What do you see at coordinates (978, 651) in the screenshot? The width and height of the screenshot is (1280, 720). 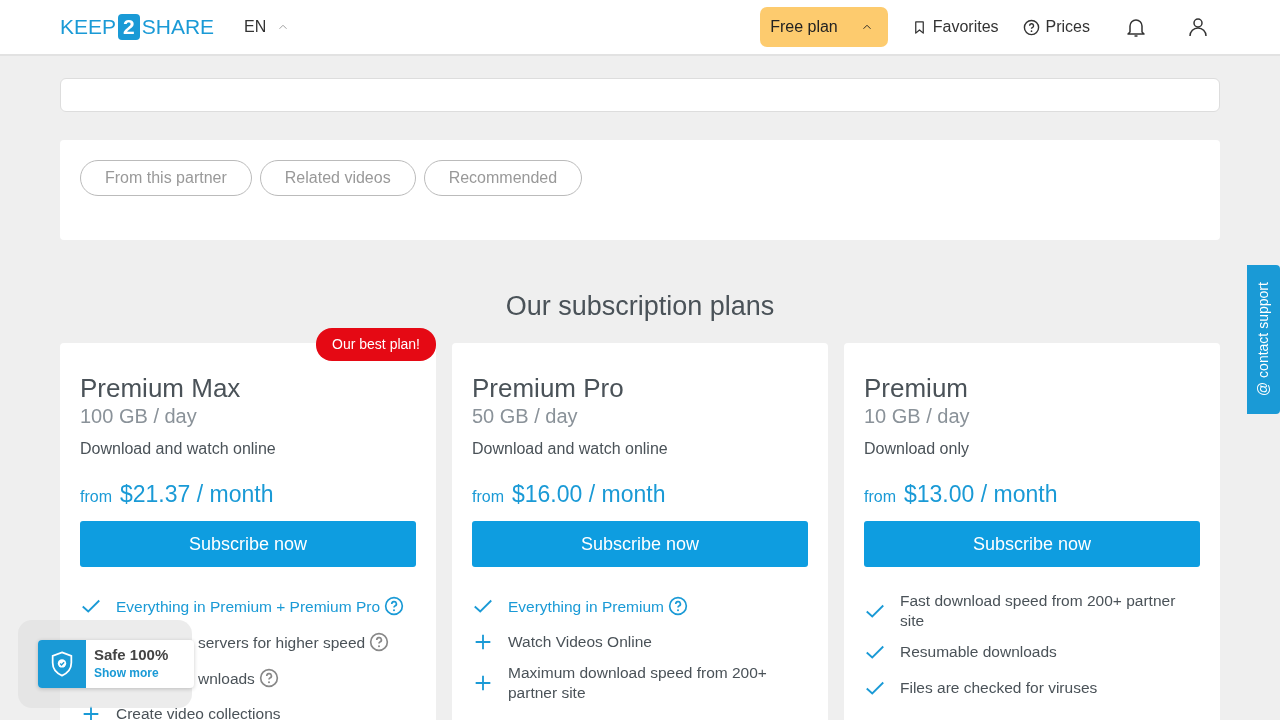 I see `feature-text: Resumable downloads` at bounding box center [978, 651].